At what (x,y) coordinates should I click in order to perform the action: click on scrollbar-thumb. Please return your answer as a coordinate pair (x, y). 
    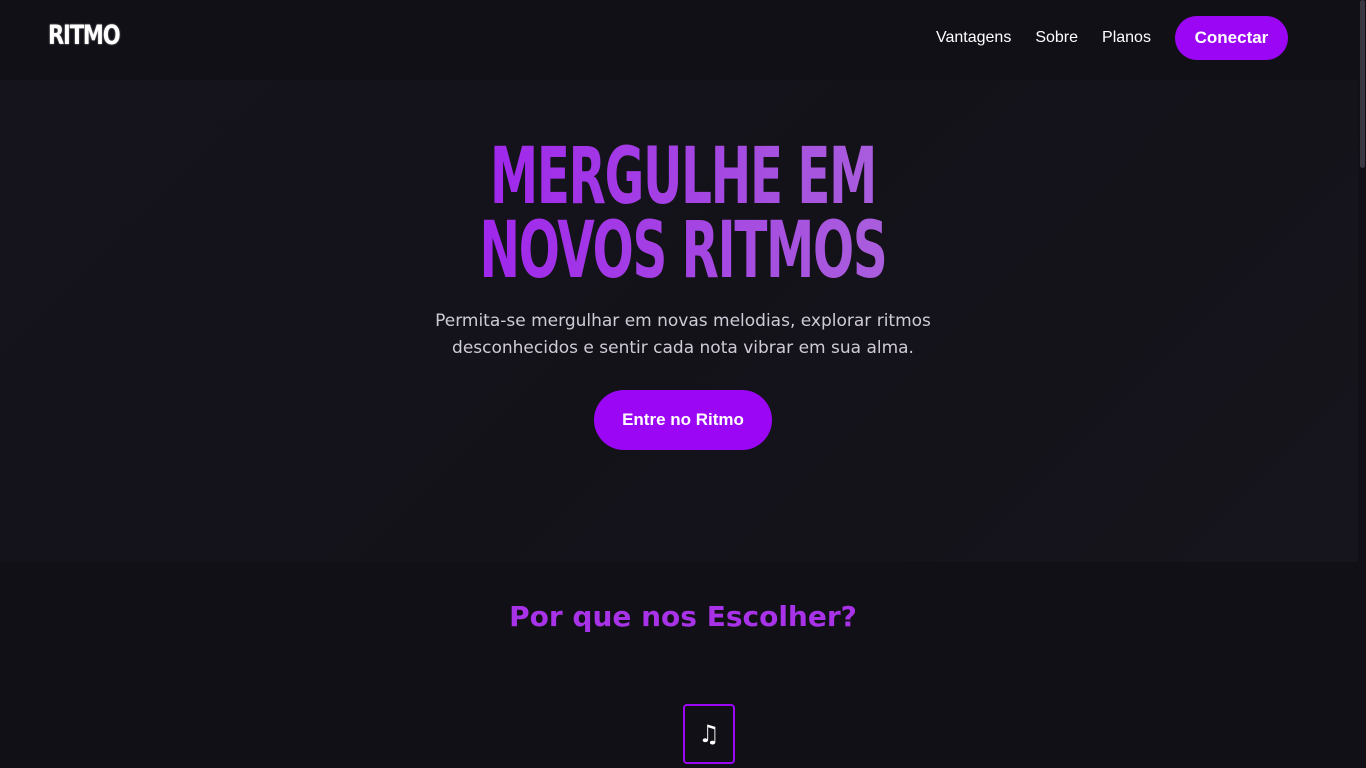
    Looking at the image, I should click on (1362, 84).